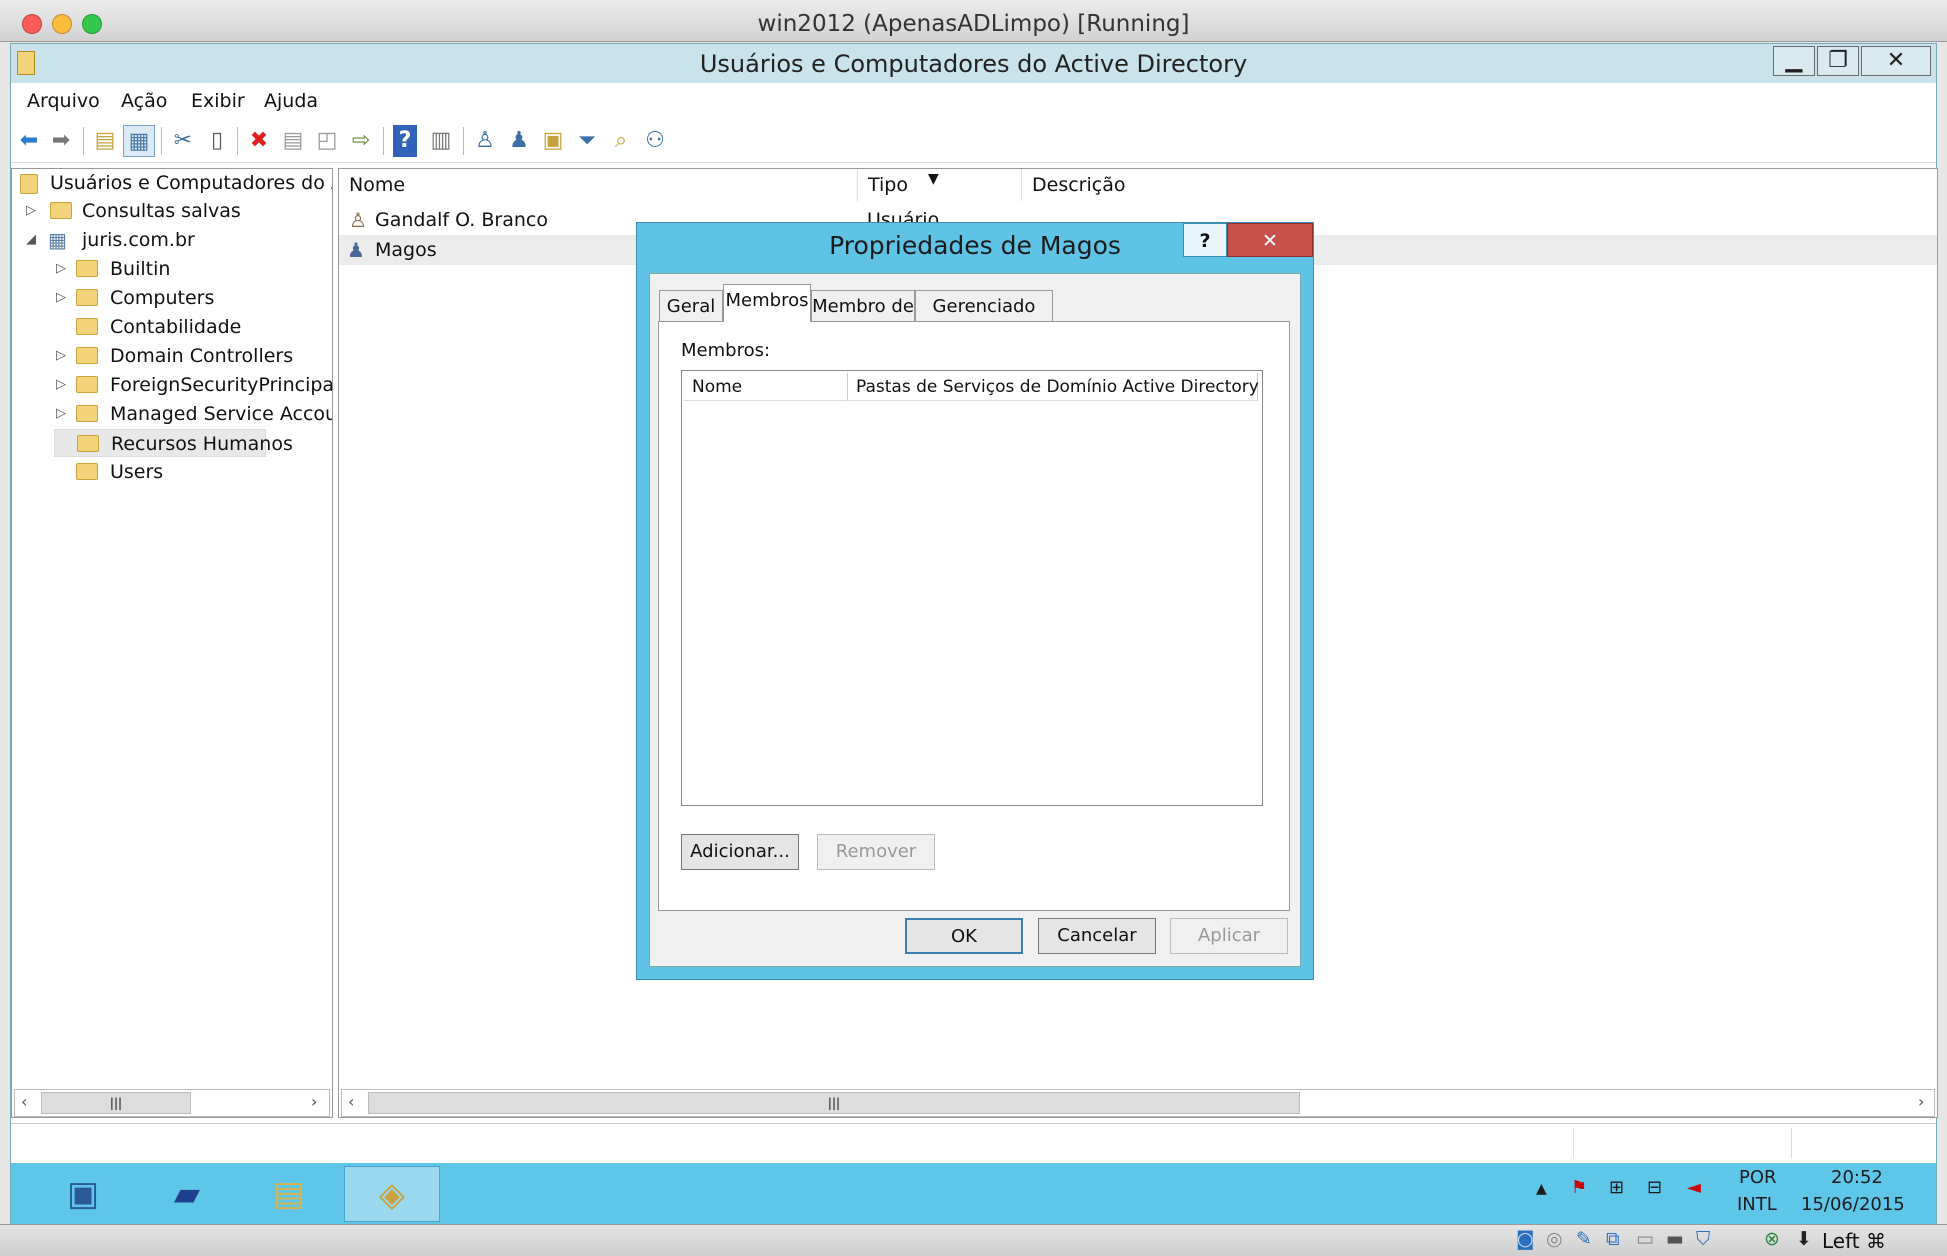 This screenshot has width=1947, height=1256. I want to click on copy-icon: ▯, so click(217, 141).